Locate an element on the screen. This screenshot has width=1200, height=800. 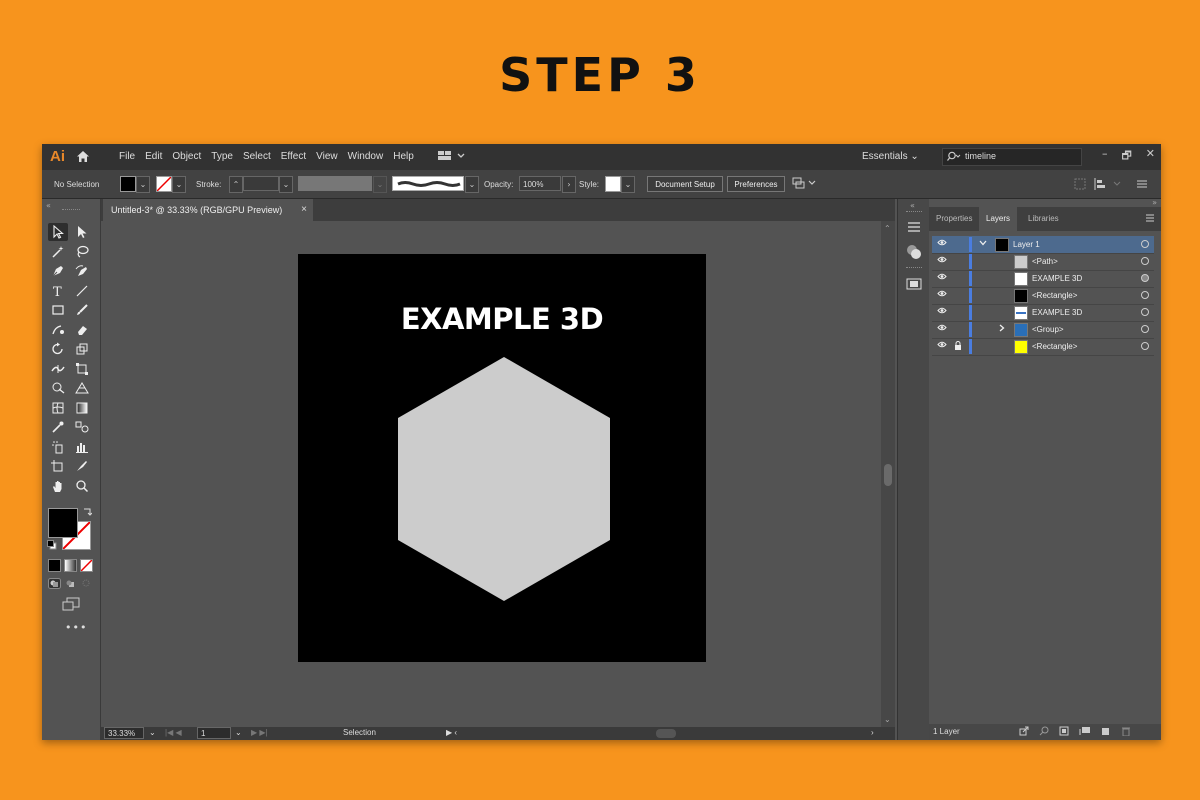
artboard-number-input: 1 is located at coordinates (214, 733).